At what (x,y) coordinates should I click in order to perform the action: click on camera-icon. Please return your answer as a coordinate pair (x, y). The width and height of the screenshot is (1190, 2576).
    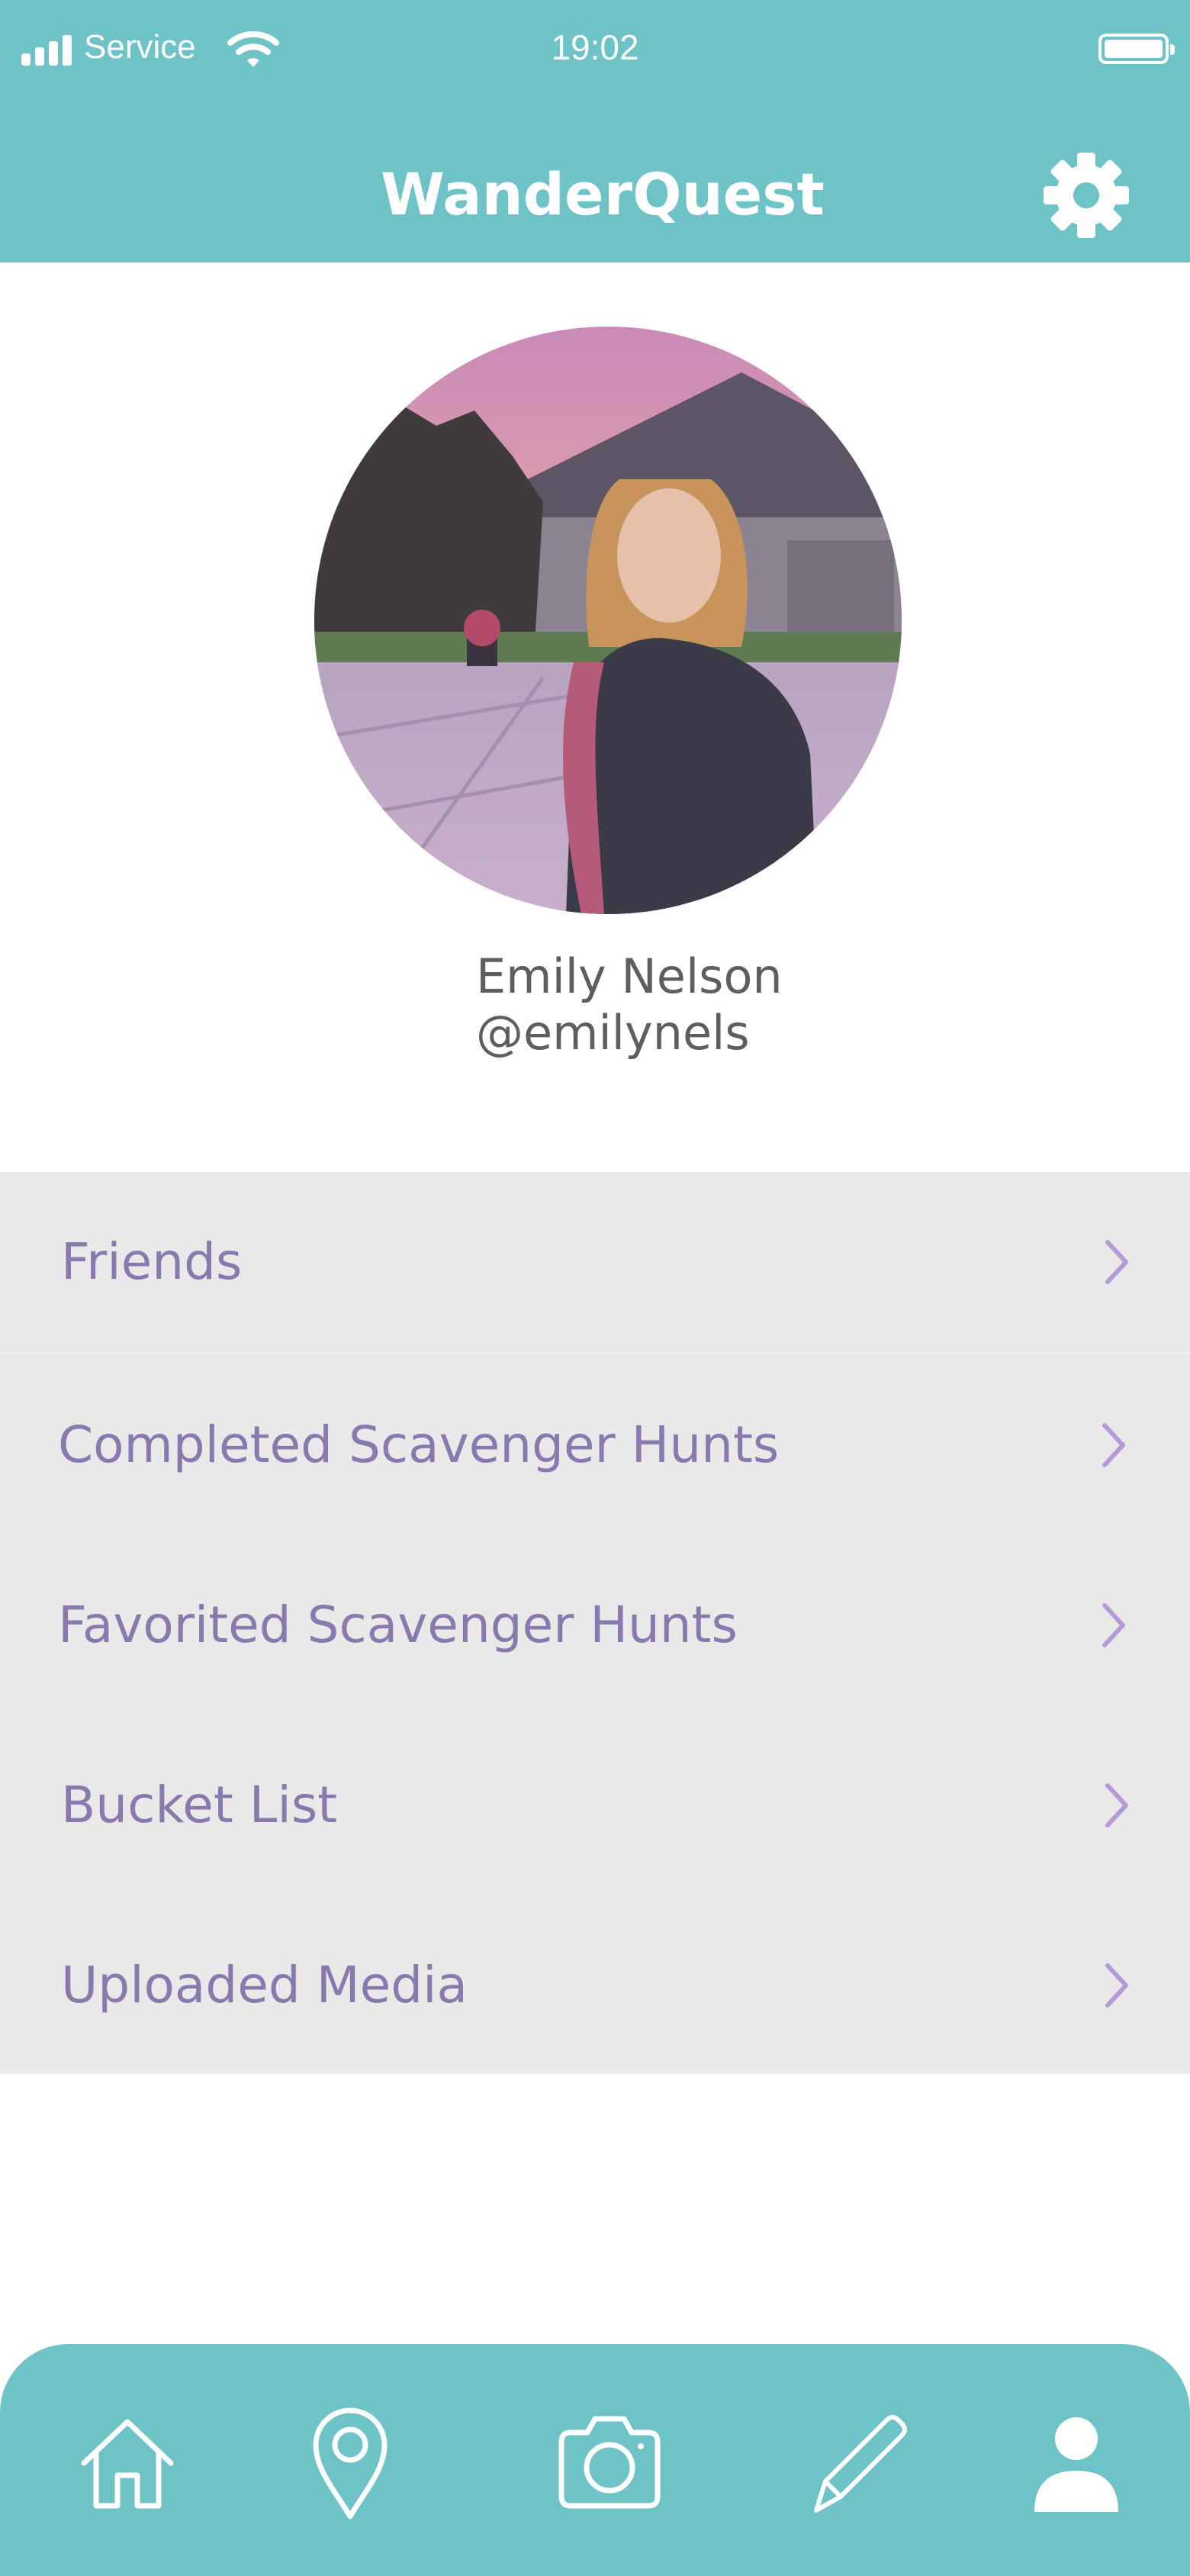
    Looking at the image, I should click on (609, 2462).